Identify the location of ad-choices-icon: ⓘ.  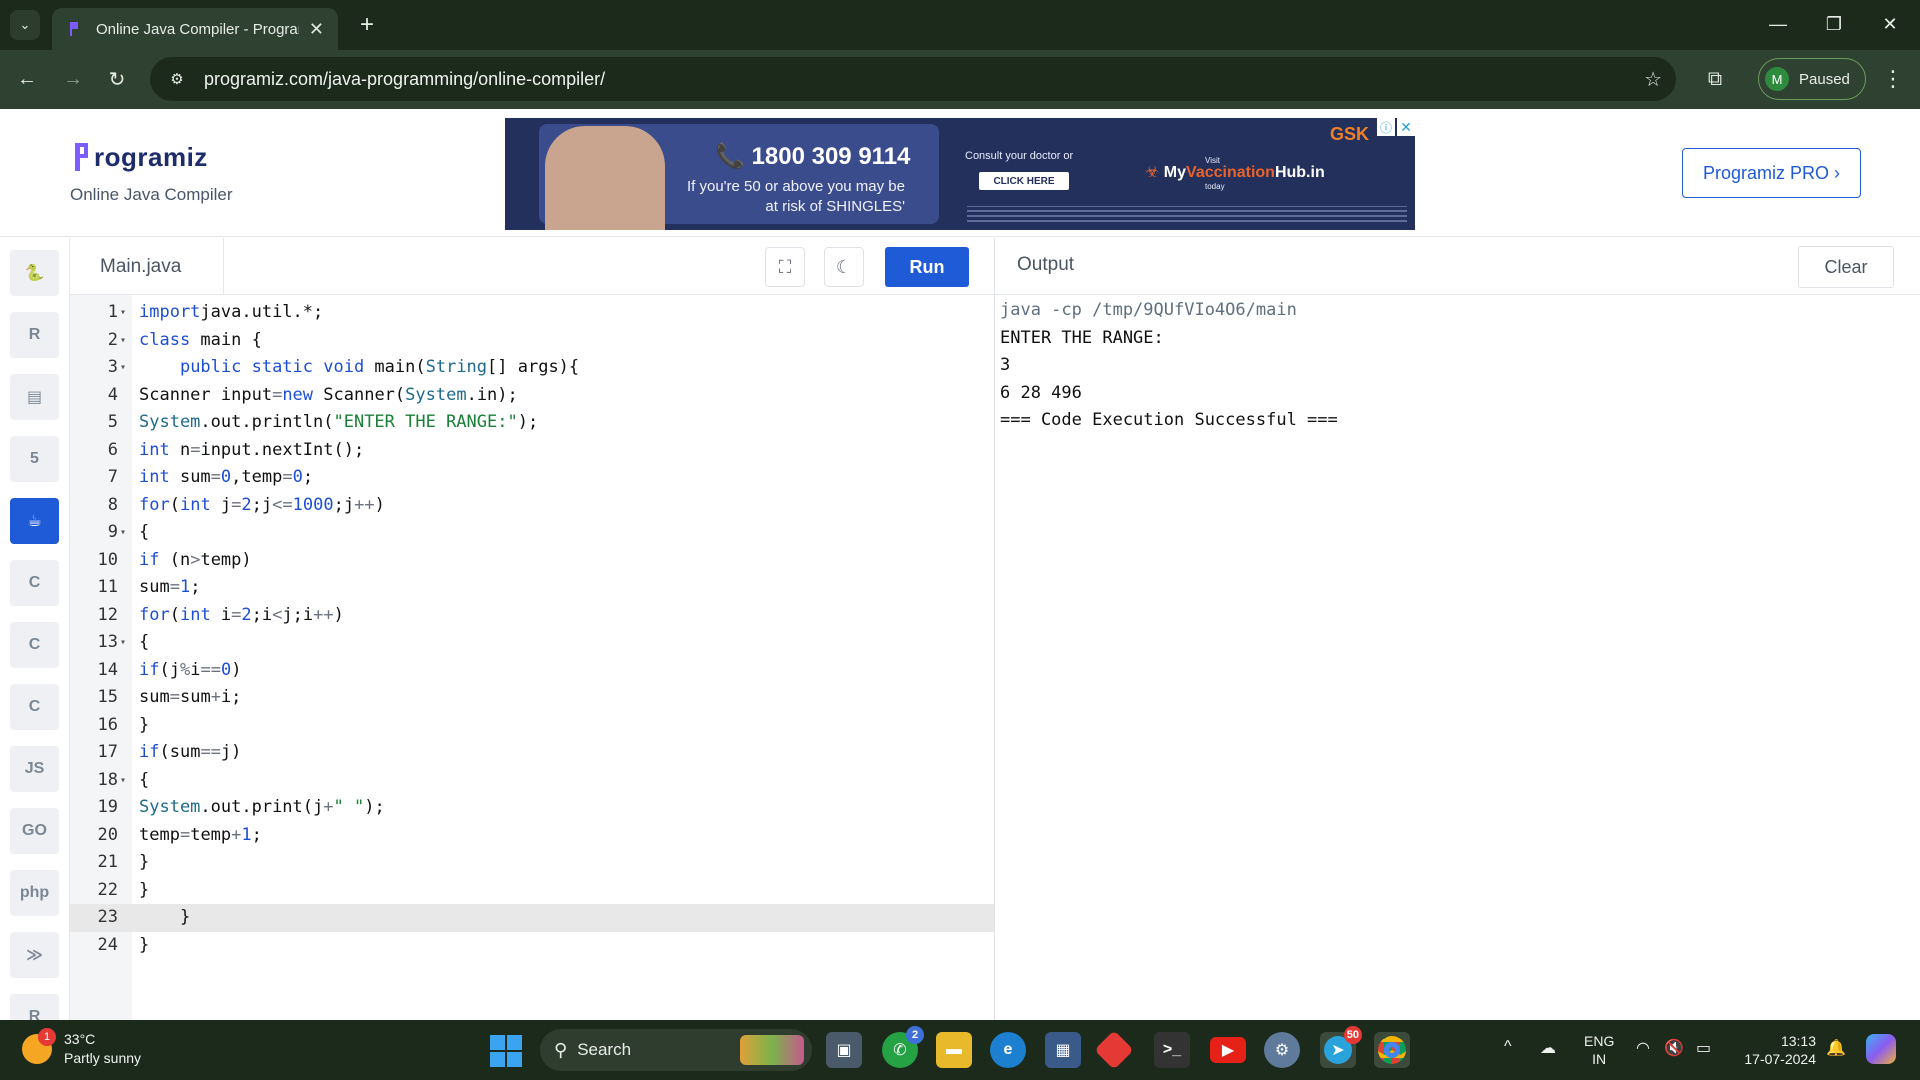
(1386, 127).